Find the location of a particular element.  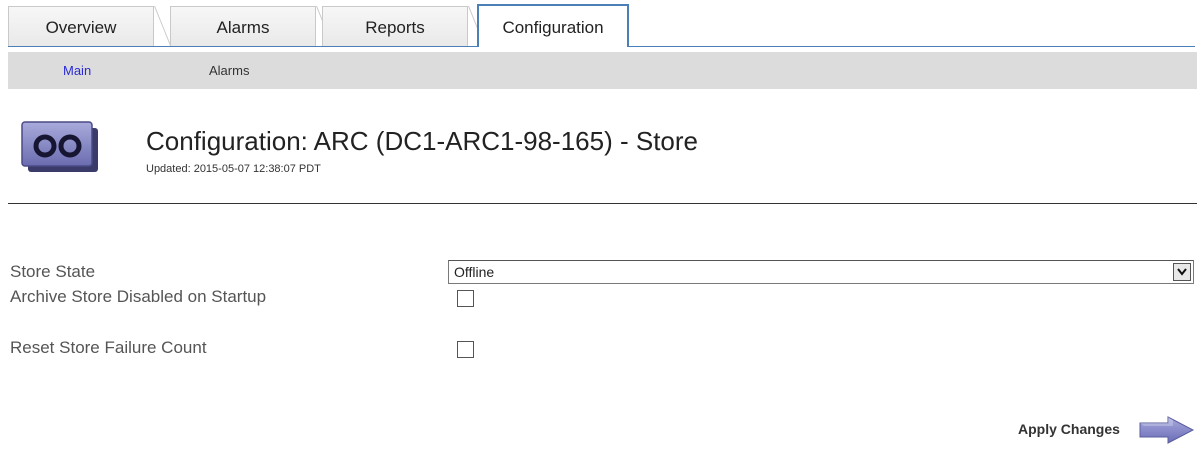

subnav-item-main-label: Main is located at coordinates (77, 70).